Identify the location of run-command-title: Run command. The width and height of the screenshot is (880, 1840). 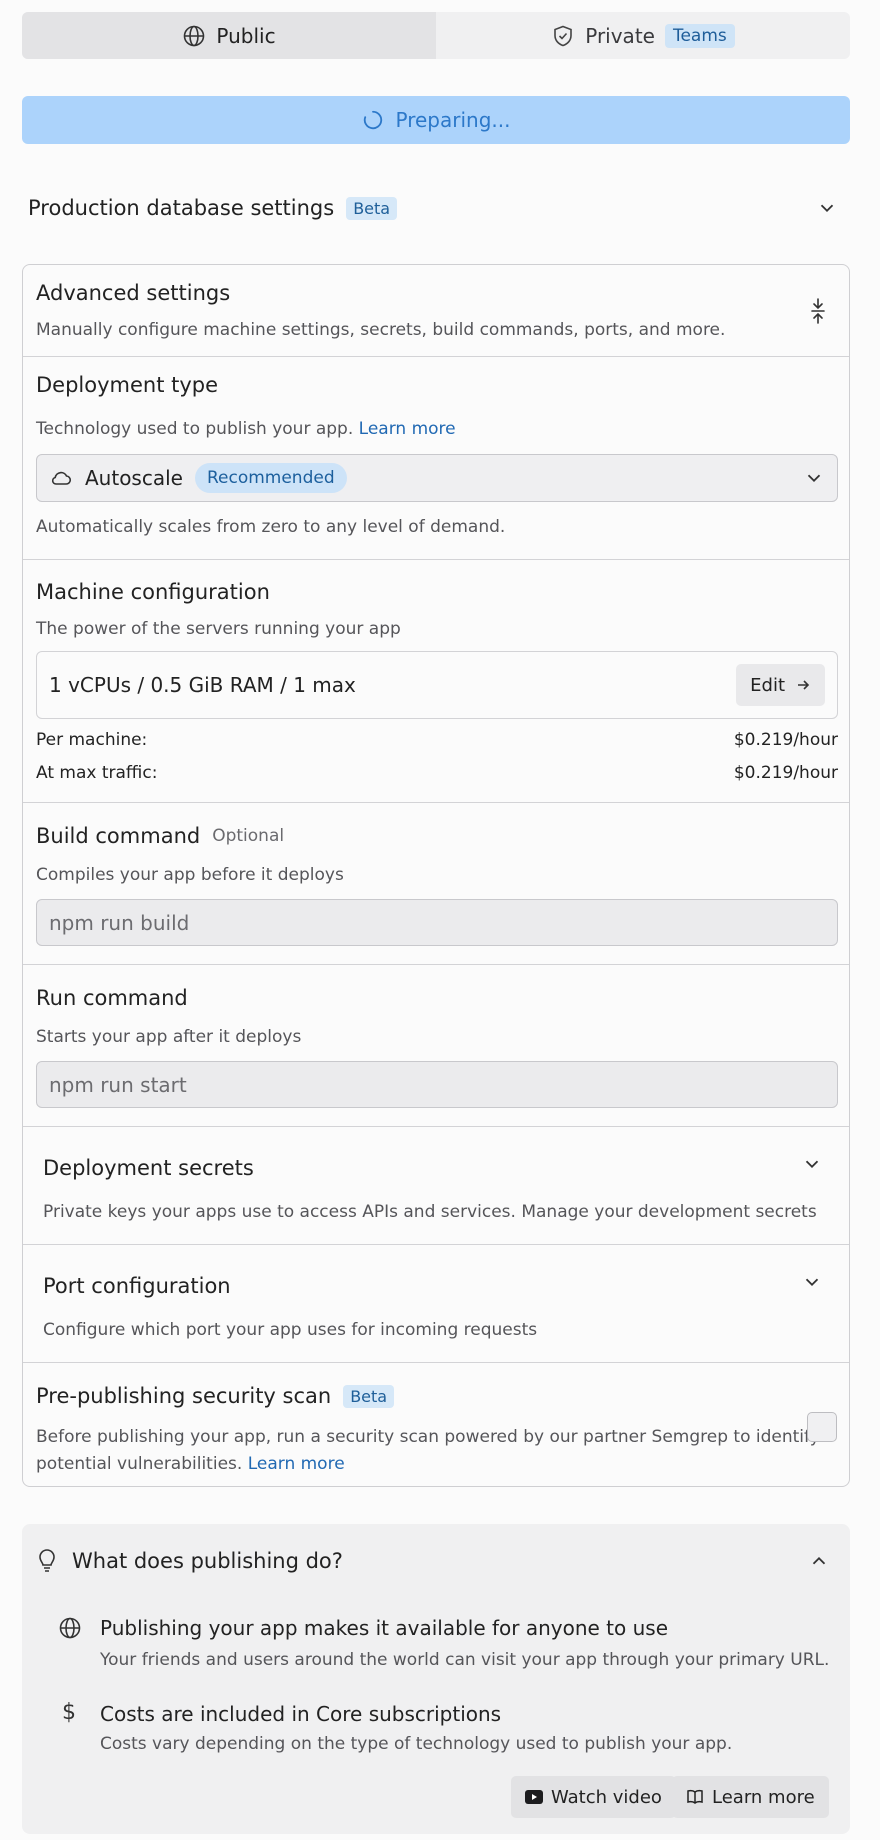
(112, 998).